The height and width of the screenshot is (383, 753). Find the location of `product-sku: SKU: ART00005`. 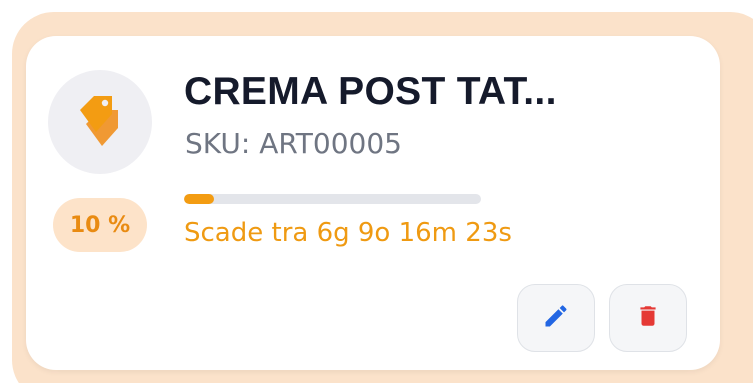

product-sku: SKU: ART00005 is located at coordinates (293, 143).